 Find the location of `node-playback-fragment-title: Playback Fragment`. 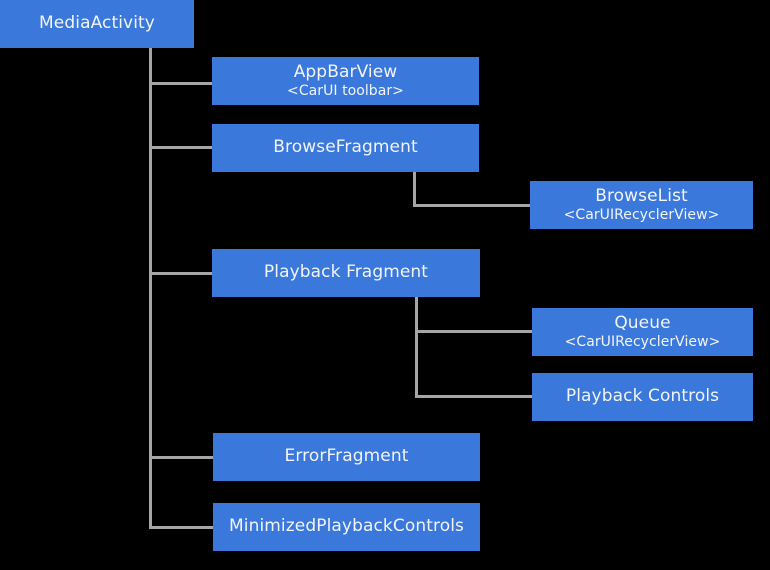

node-playback-fragment-title: Playback Fragment is located at coordinates (346, 272).